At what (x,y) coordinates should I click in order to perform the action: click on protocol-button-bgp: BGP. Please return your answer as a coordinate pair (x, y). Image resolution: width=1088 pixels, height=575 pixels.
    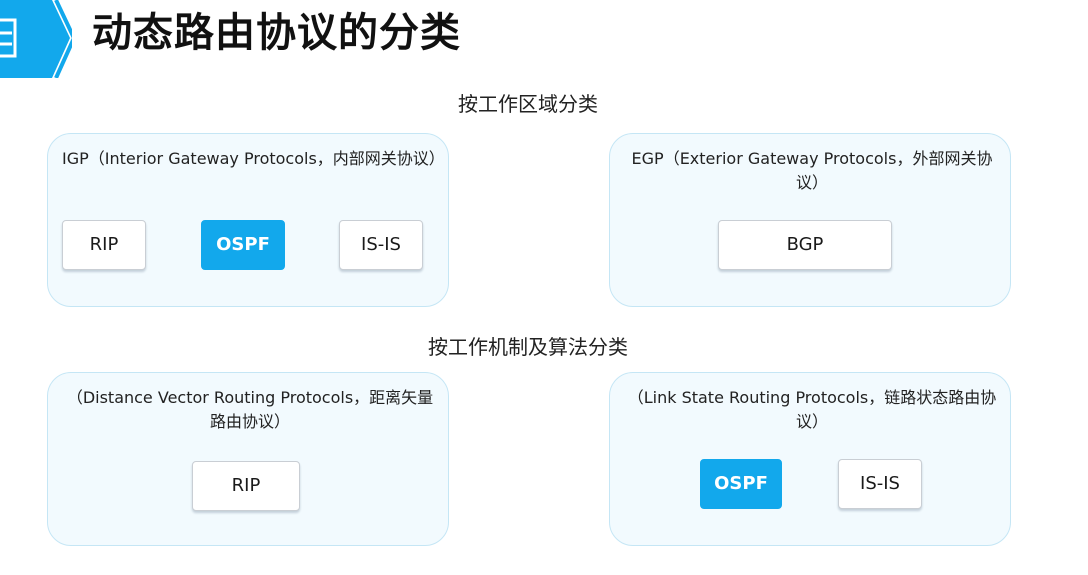
    Looking at the image, I should click on (805, 245).